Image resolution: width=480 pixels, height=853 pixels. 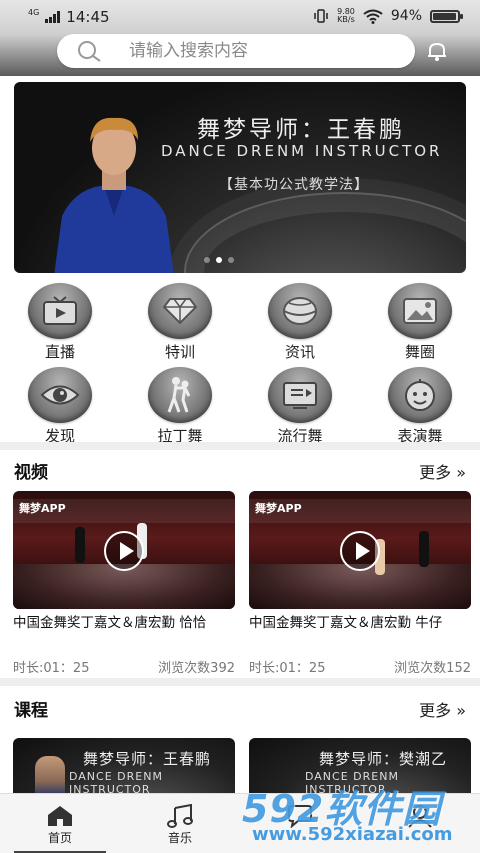 I want to click on face-icon, so click(x=420, y=395).